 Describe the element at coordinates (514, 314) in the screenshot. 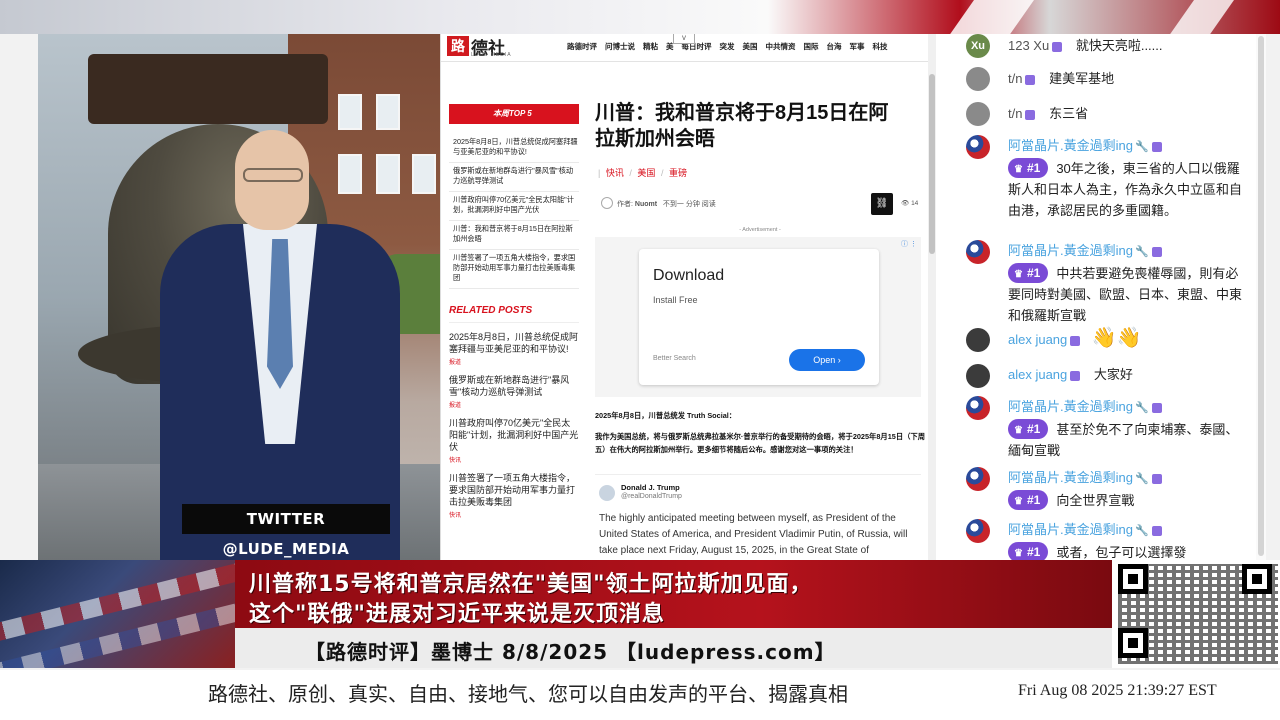

I see `related-posts-heading: RELATED POSTS` at that location.